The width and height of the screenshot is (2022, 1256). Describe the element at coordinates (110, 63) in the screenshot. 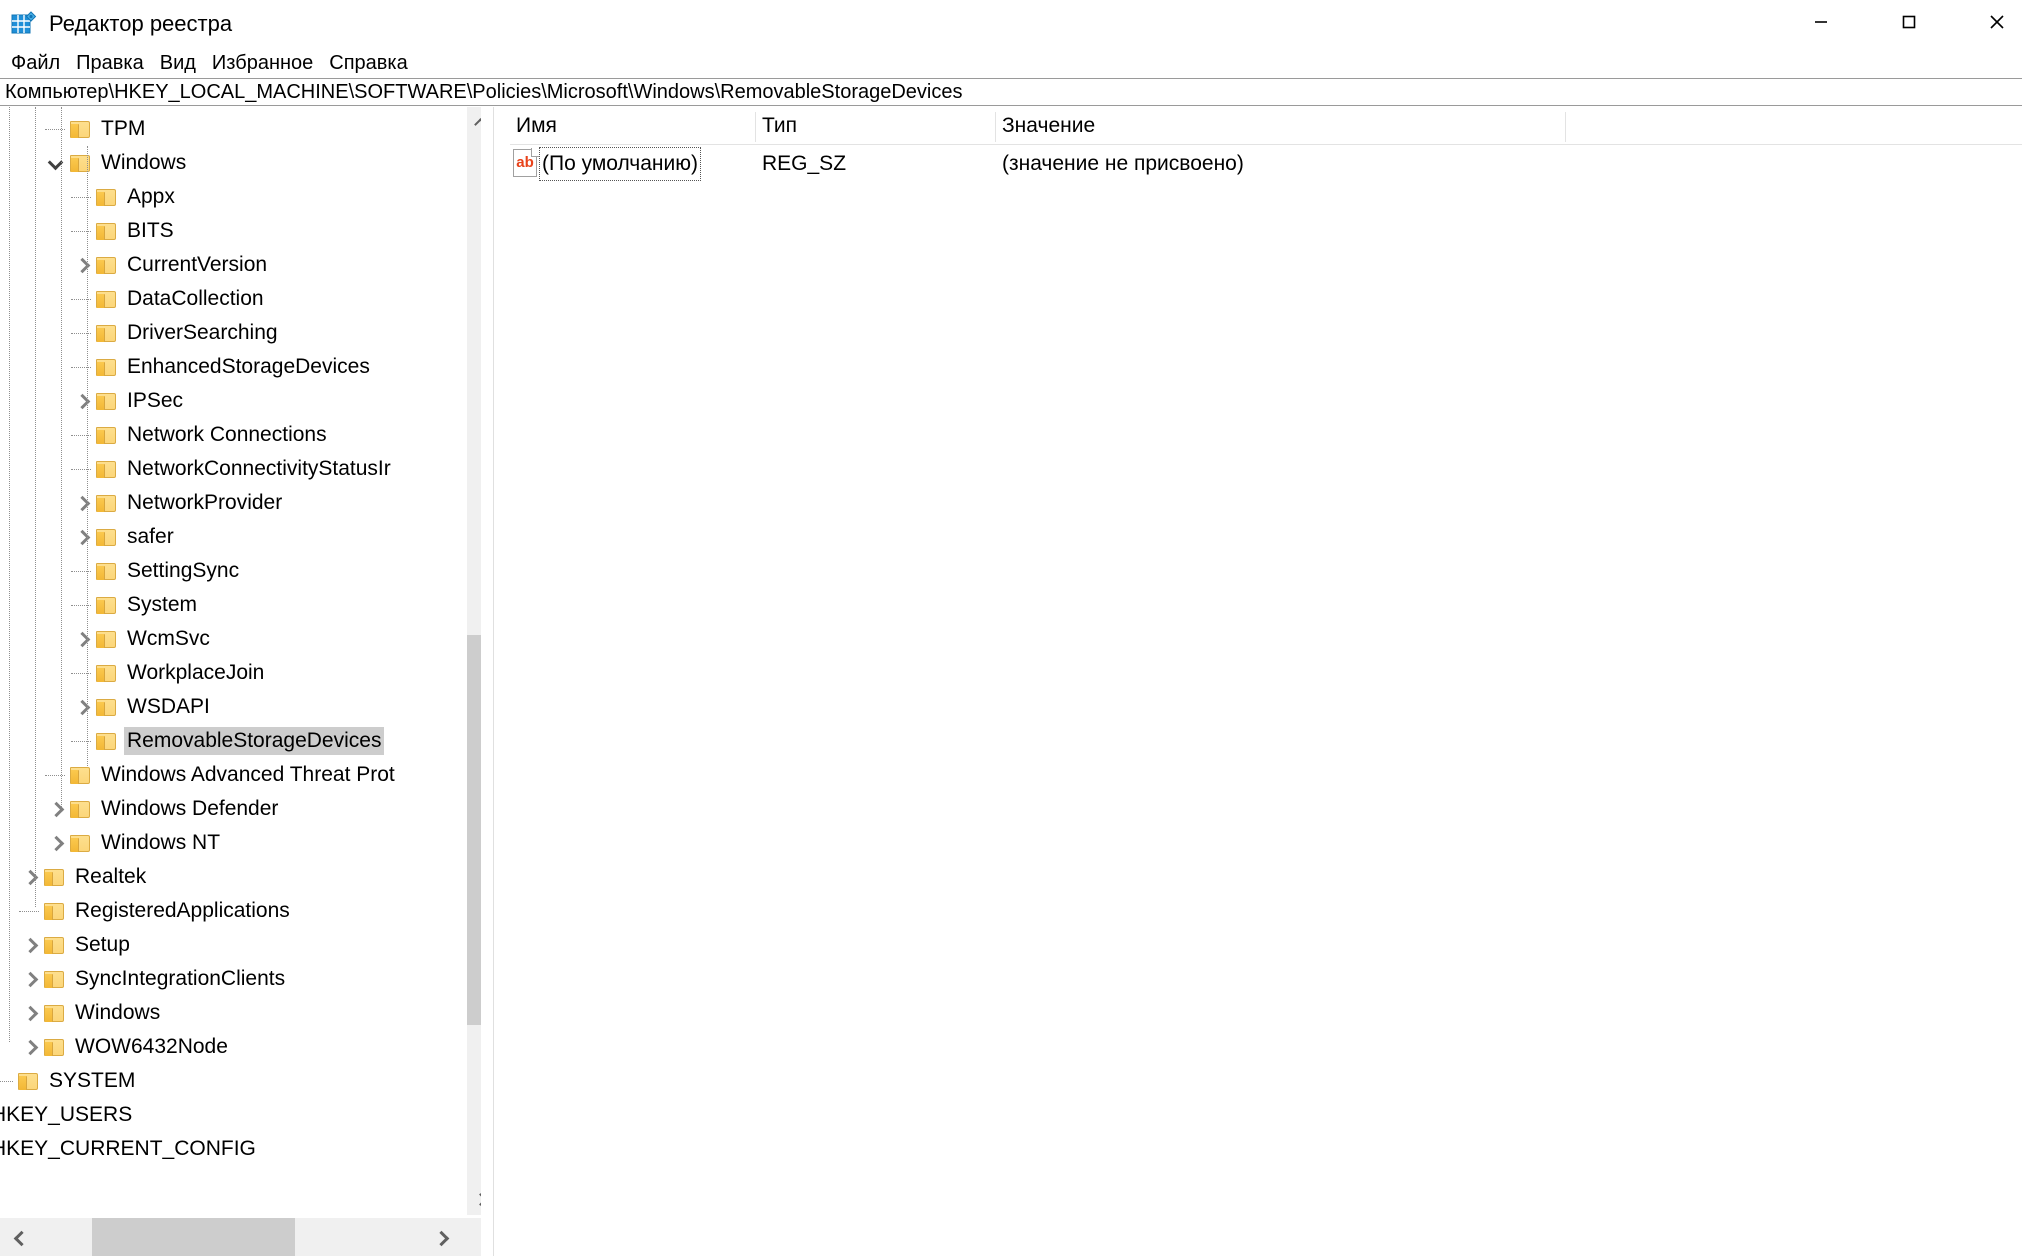

I see `menu-item-edit: Правка` at that location.